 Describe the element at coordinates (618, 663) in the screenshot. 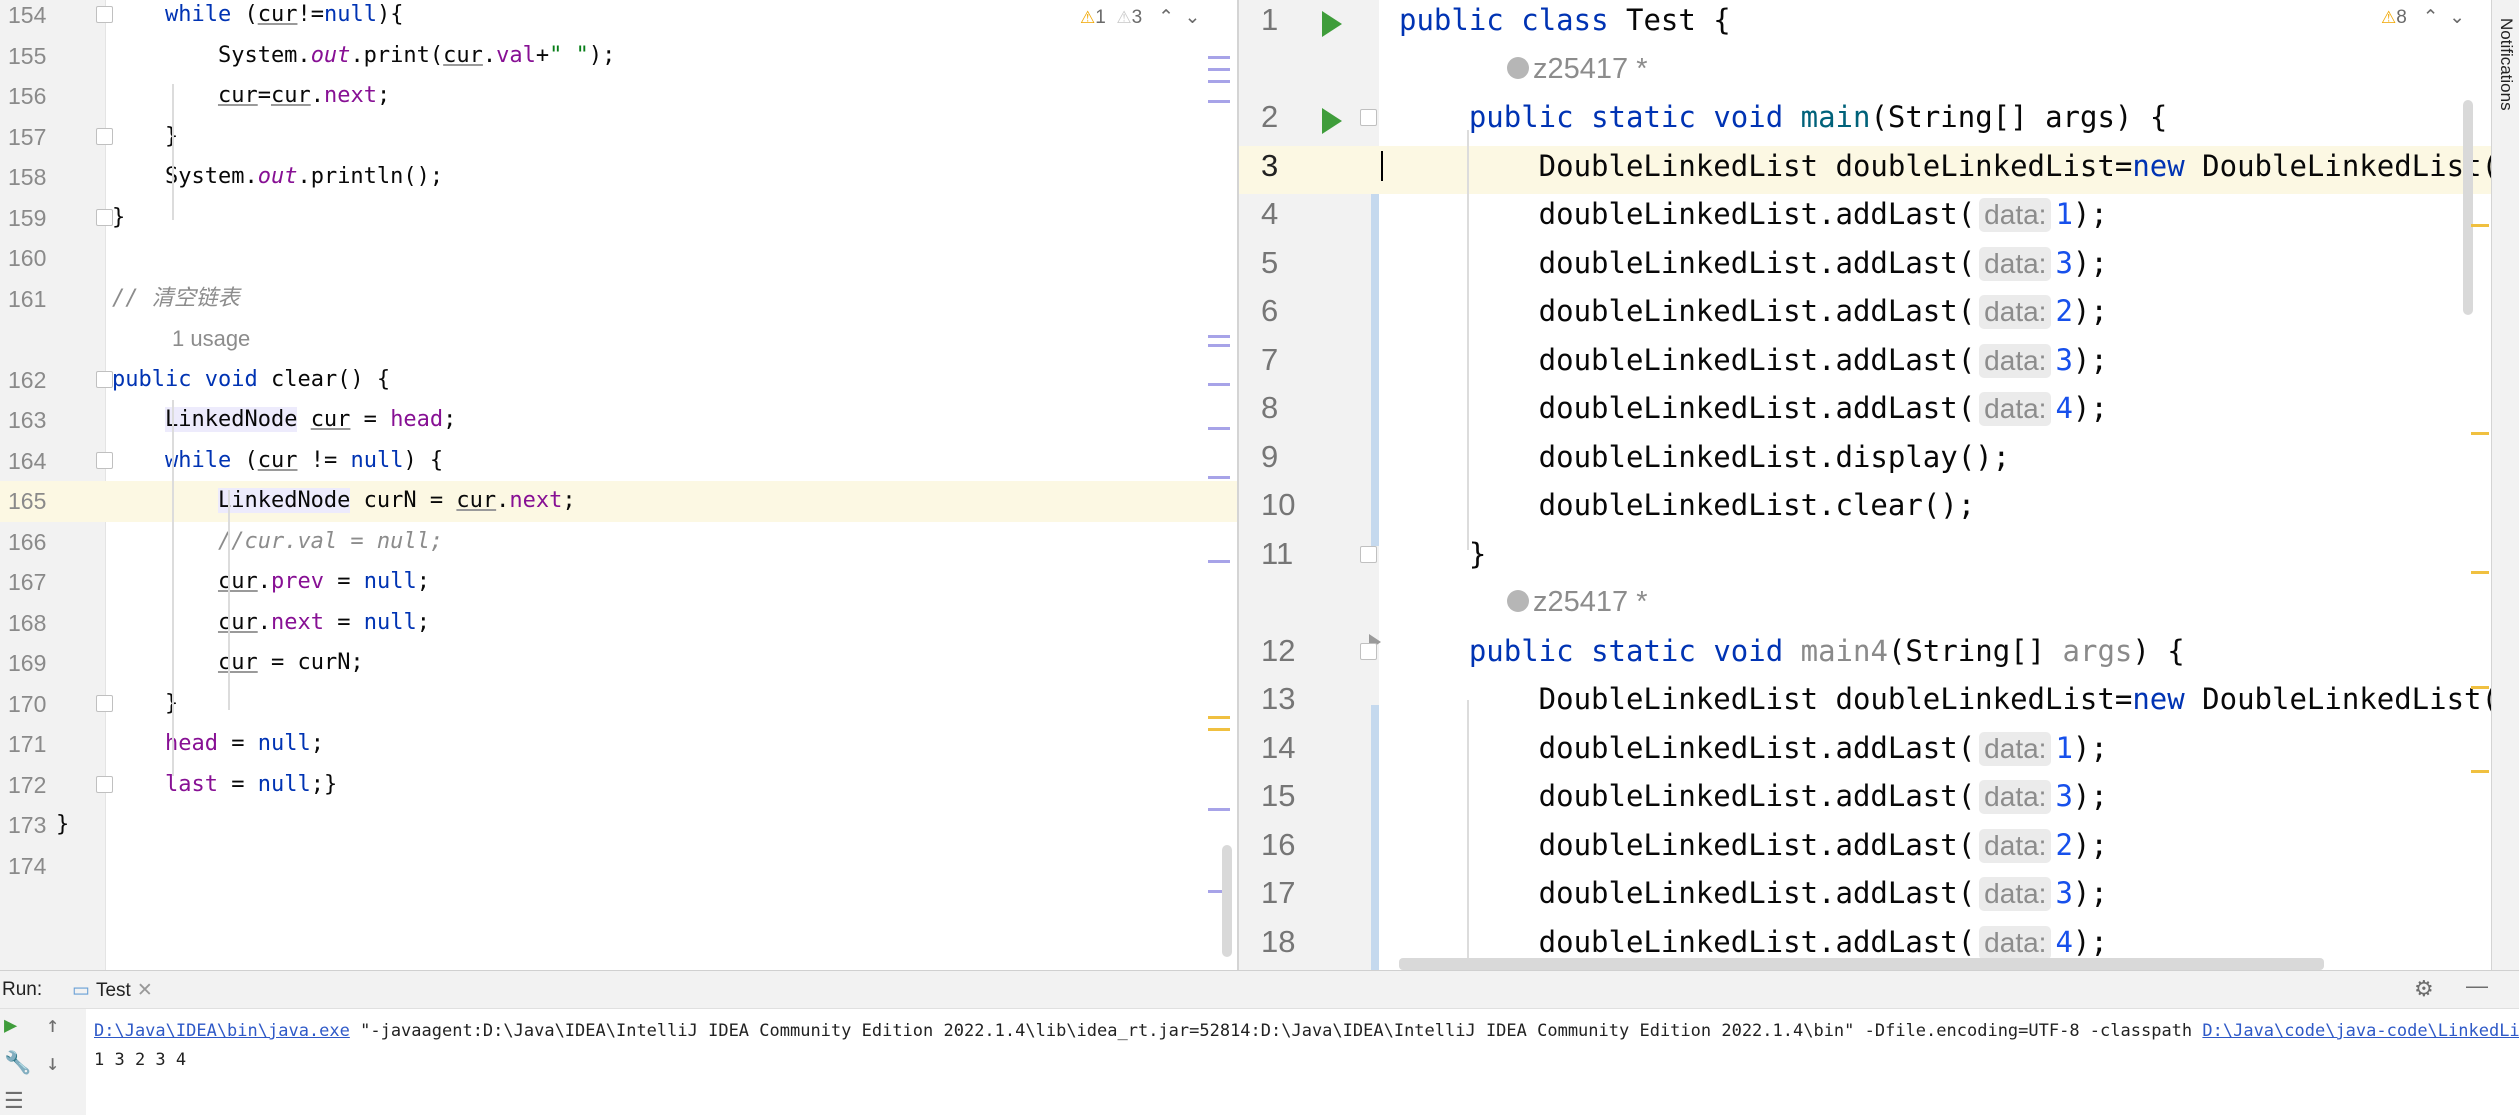

I see `code-line: 169 cur = curN;` at that location.